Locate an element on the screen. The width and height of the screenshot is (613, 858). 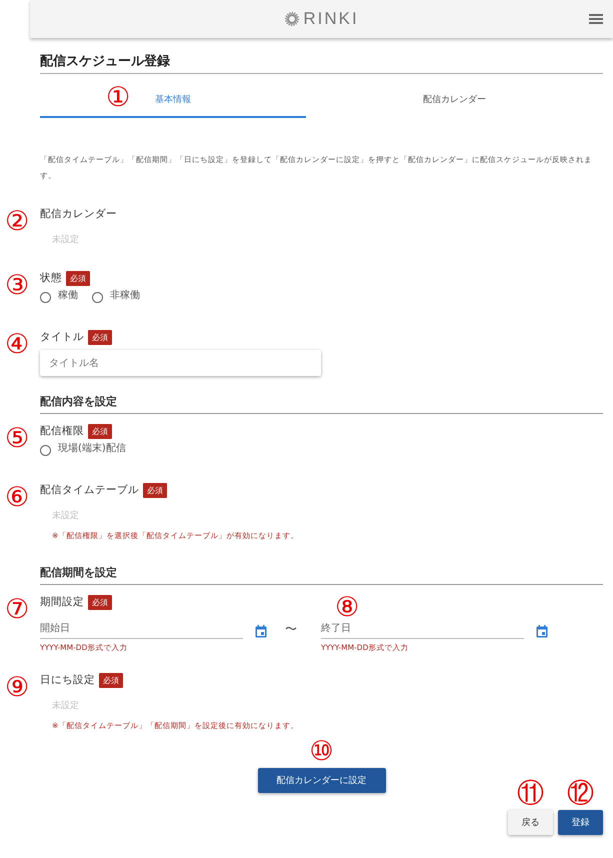
field-label: タイトル is located at coordinates (62, 337).